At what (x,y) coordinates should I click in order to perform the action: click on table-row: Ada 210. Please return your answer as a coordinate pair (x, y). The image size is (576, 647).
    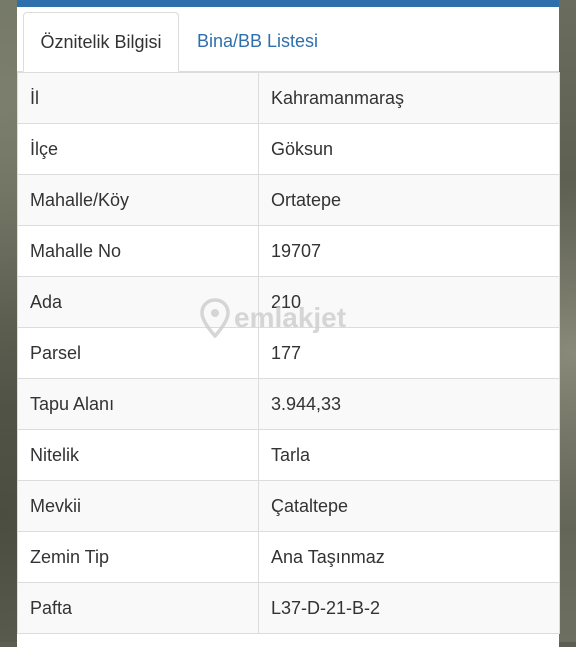
    Looking at the image, I should click on (288, 302).